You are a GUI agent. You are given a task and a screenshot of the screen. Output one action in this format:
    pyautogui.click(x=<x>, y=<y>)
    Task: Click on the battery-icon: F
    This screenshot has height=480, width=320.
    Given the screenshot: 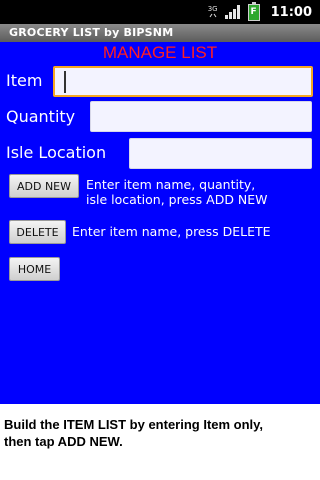 What is the action you would take?
    pyautogui.click(x=253, y=11)
    